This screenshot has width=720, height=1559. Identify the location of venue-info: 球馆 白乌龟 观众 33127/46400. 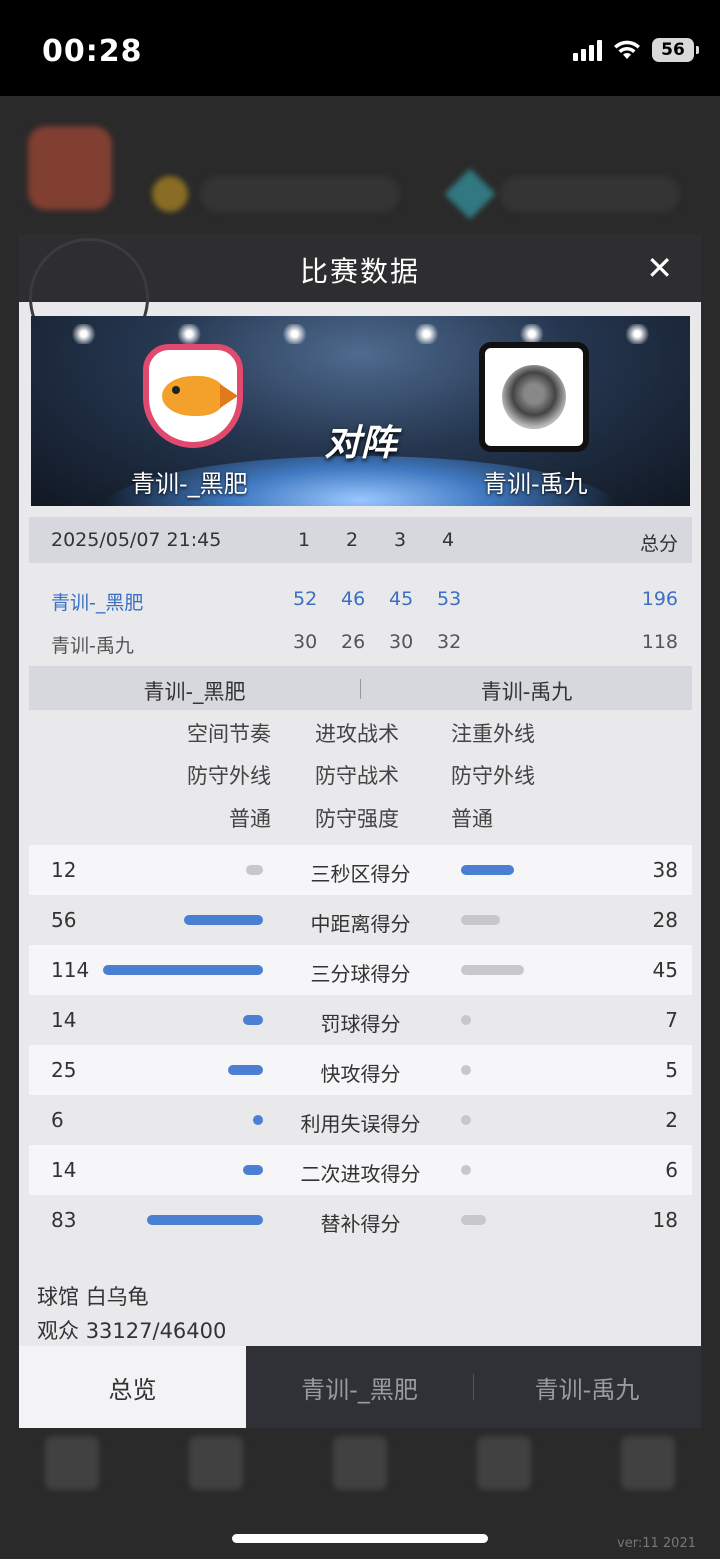
(131, 1314).